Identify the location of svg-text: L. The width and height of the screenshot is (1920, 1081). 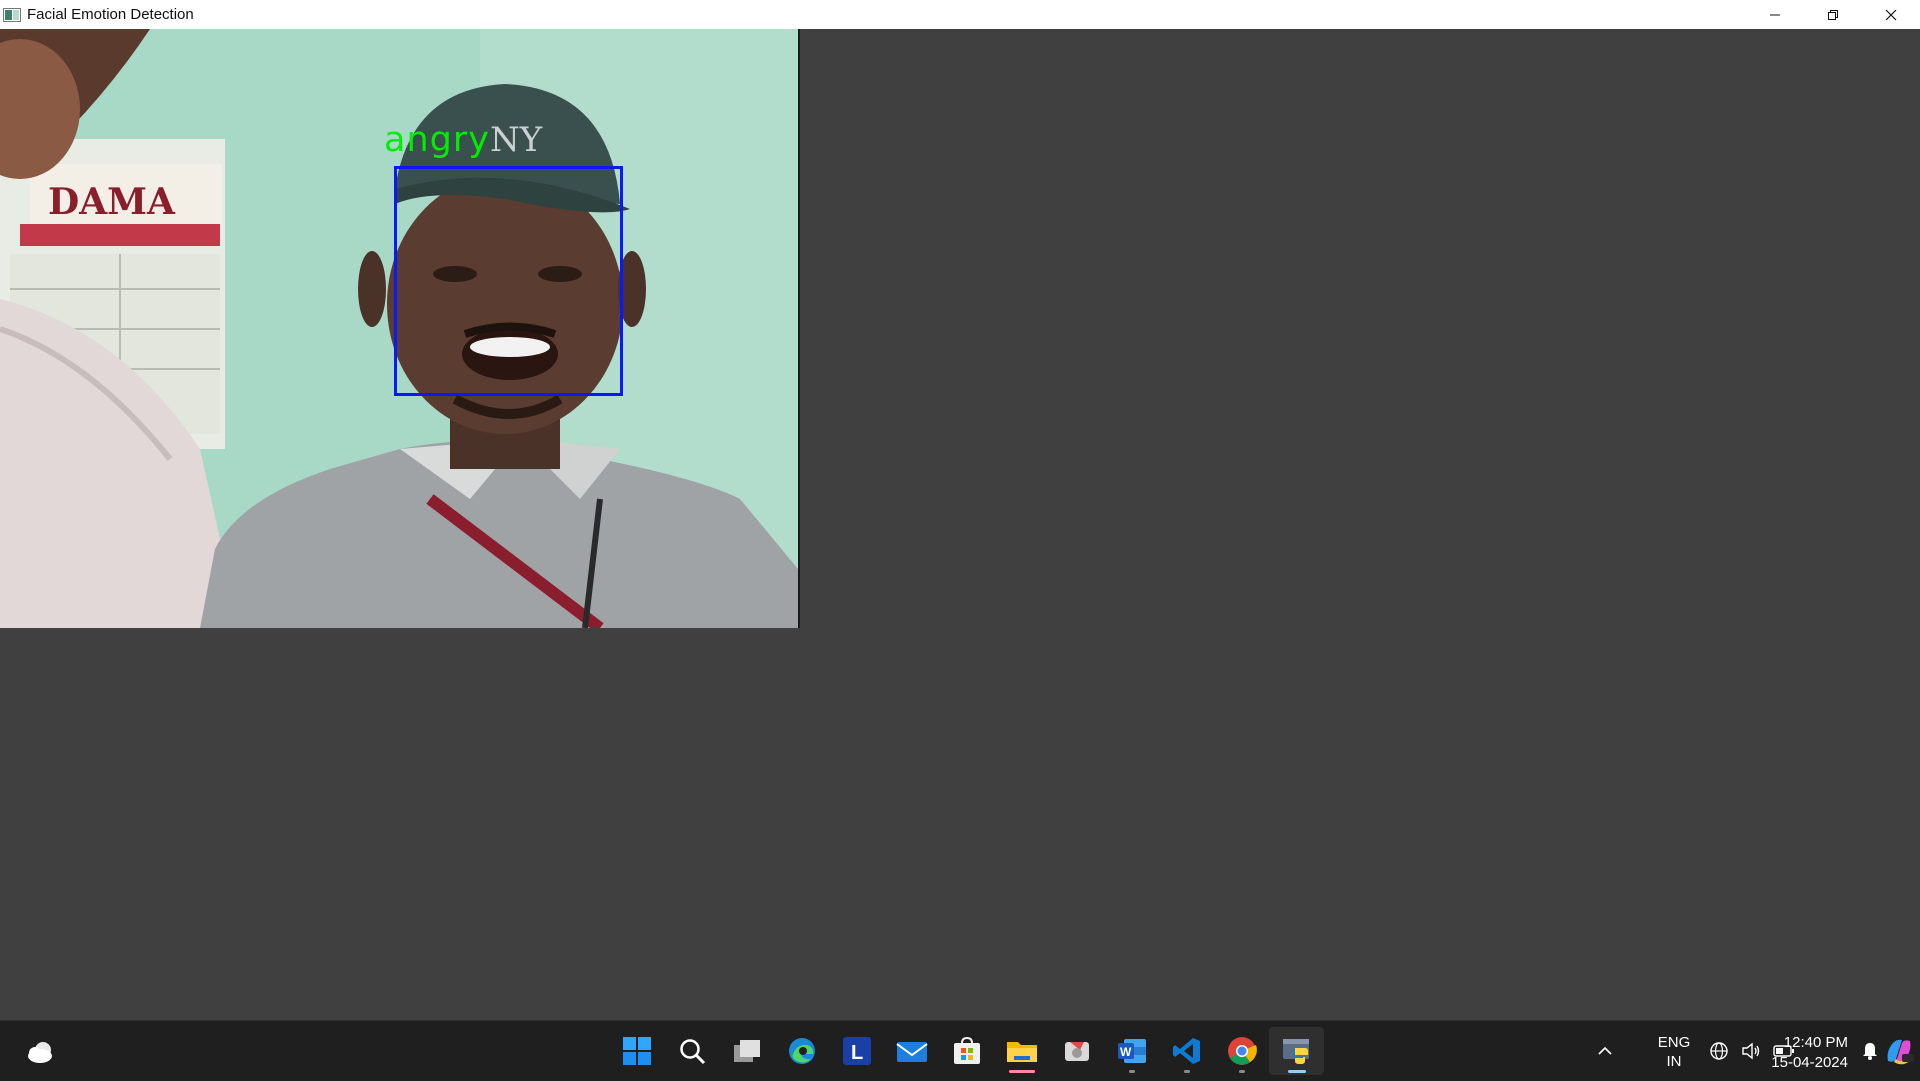
(857, 1053).